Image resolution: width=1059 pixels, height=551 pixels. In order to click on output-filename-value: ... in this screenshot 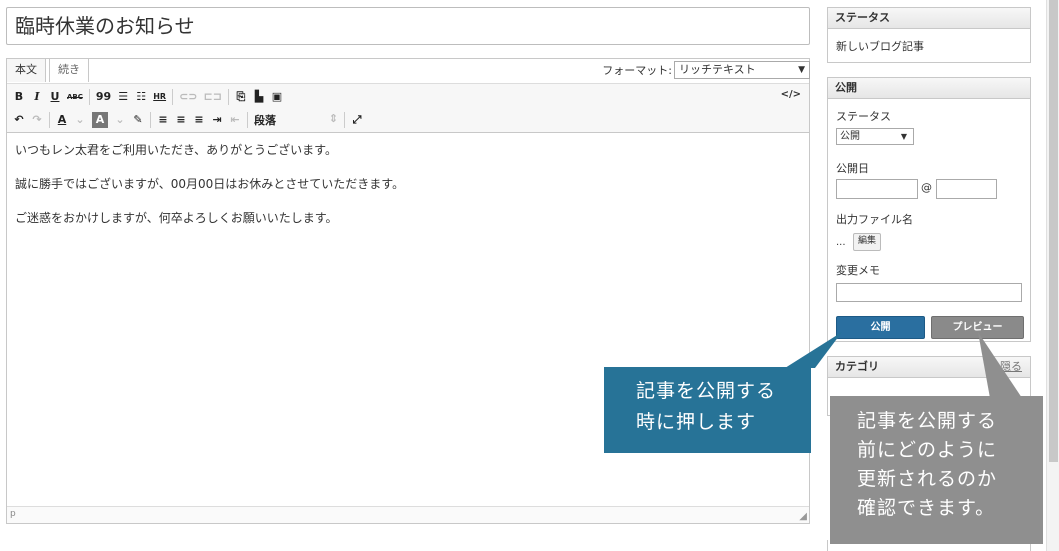, I will do `click(841, 242)`.